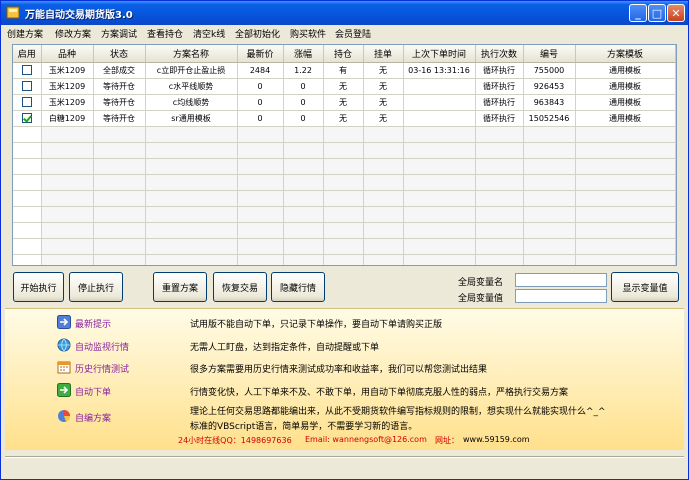 Image resolution: width=689 pixels, height=480 pixels. I want to click on cell-plan-name: sr通用模板, so click(191, 118).